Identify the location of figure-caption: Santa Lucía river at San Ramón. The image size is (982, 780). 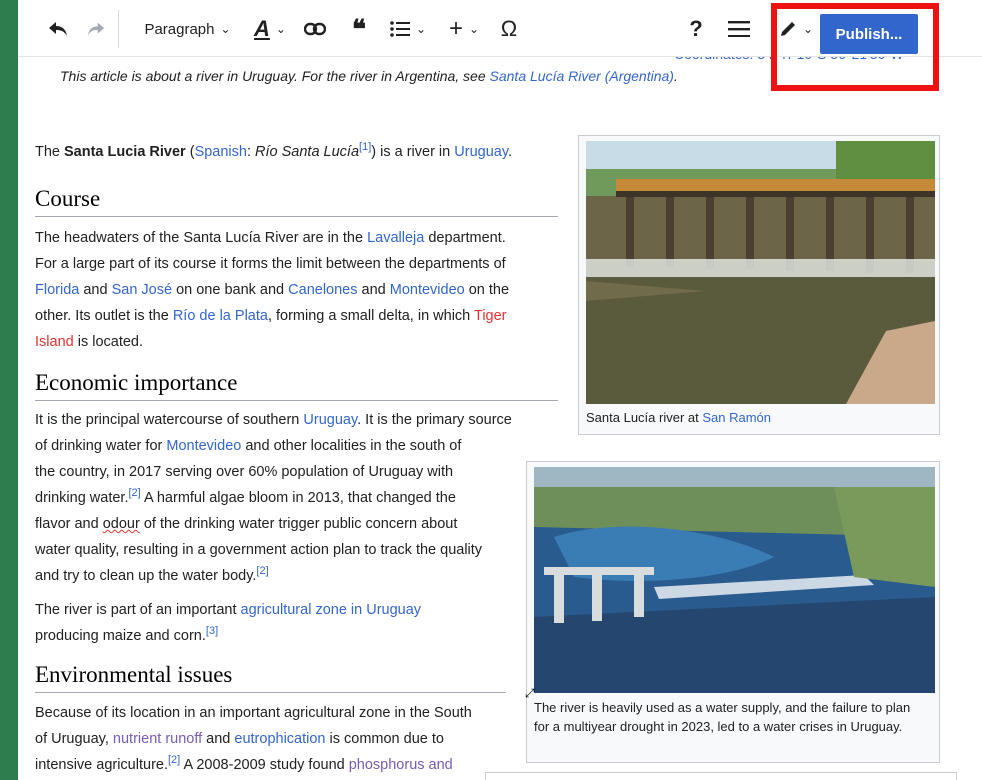
(678, 417).